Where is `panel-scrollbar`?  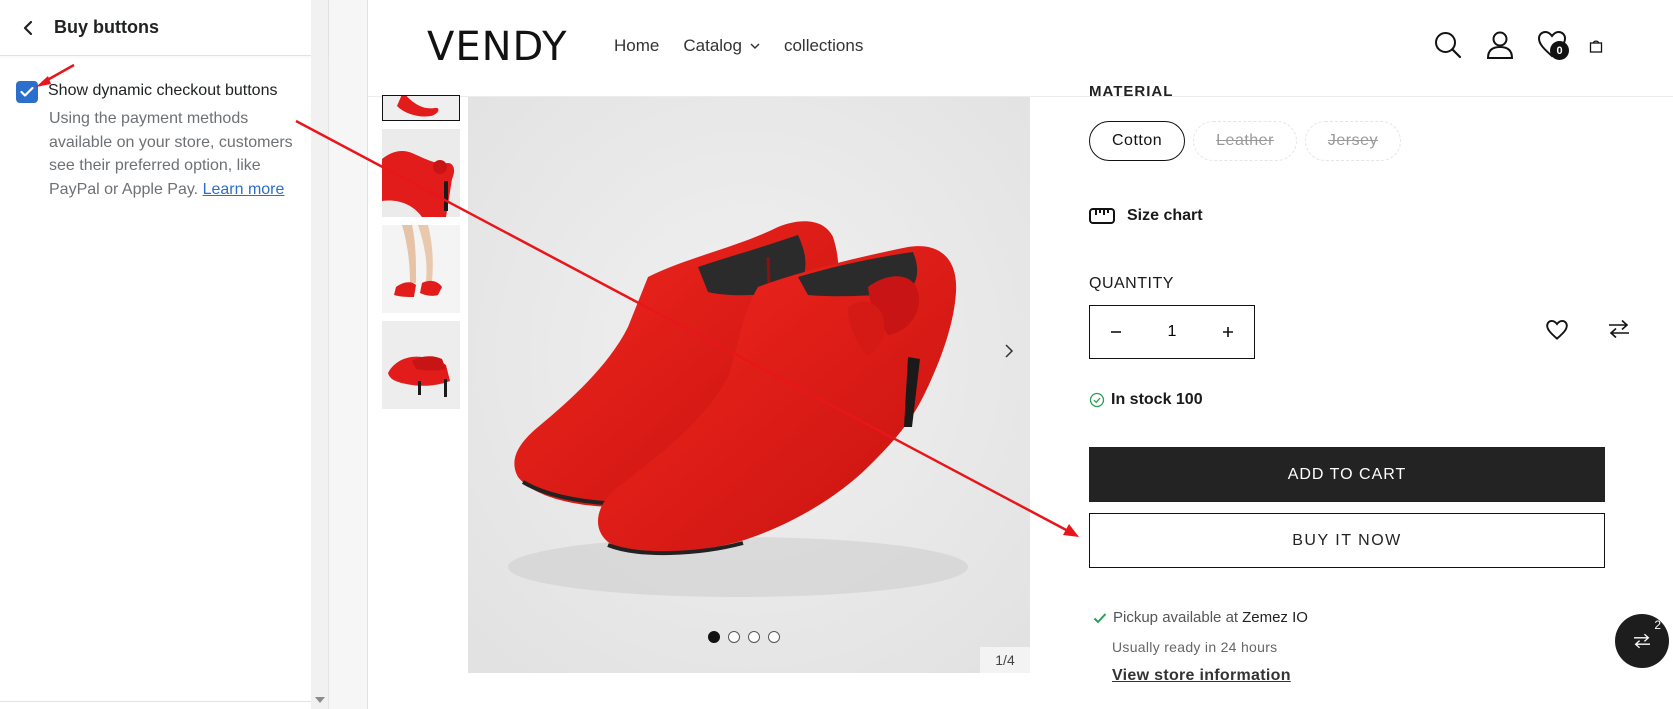
panel-scrollbar is located at coordinates (319, 354).